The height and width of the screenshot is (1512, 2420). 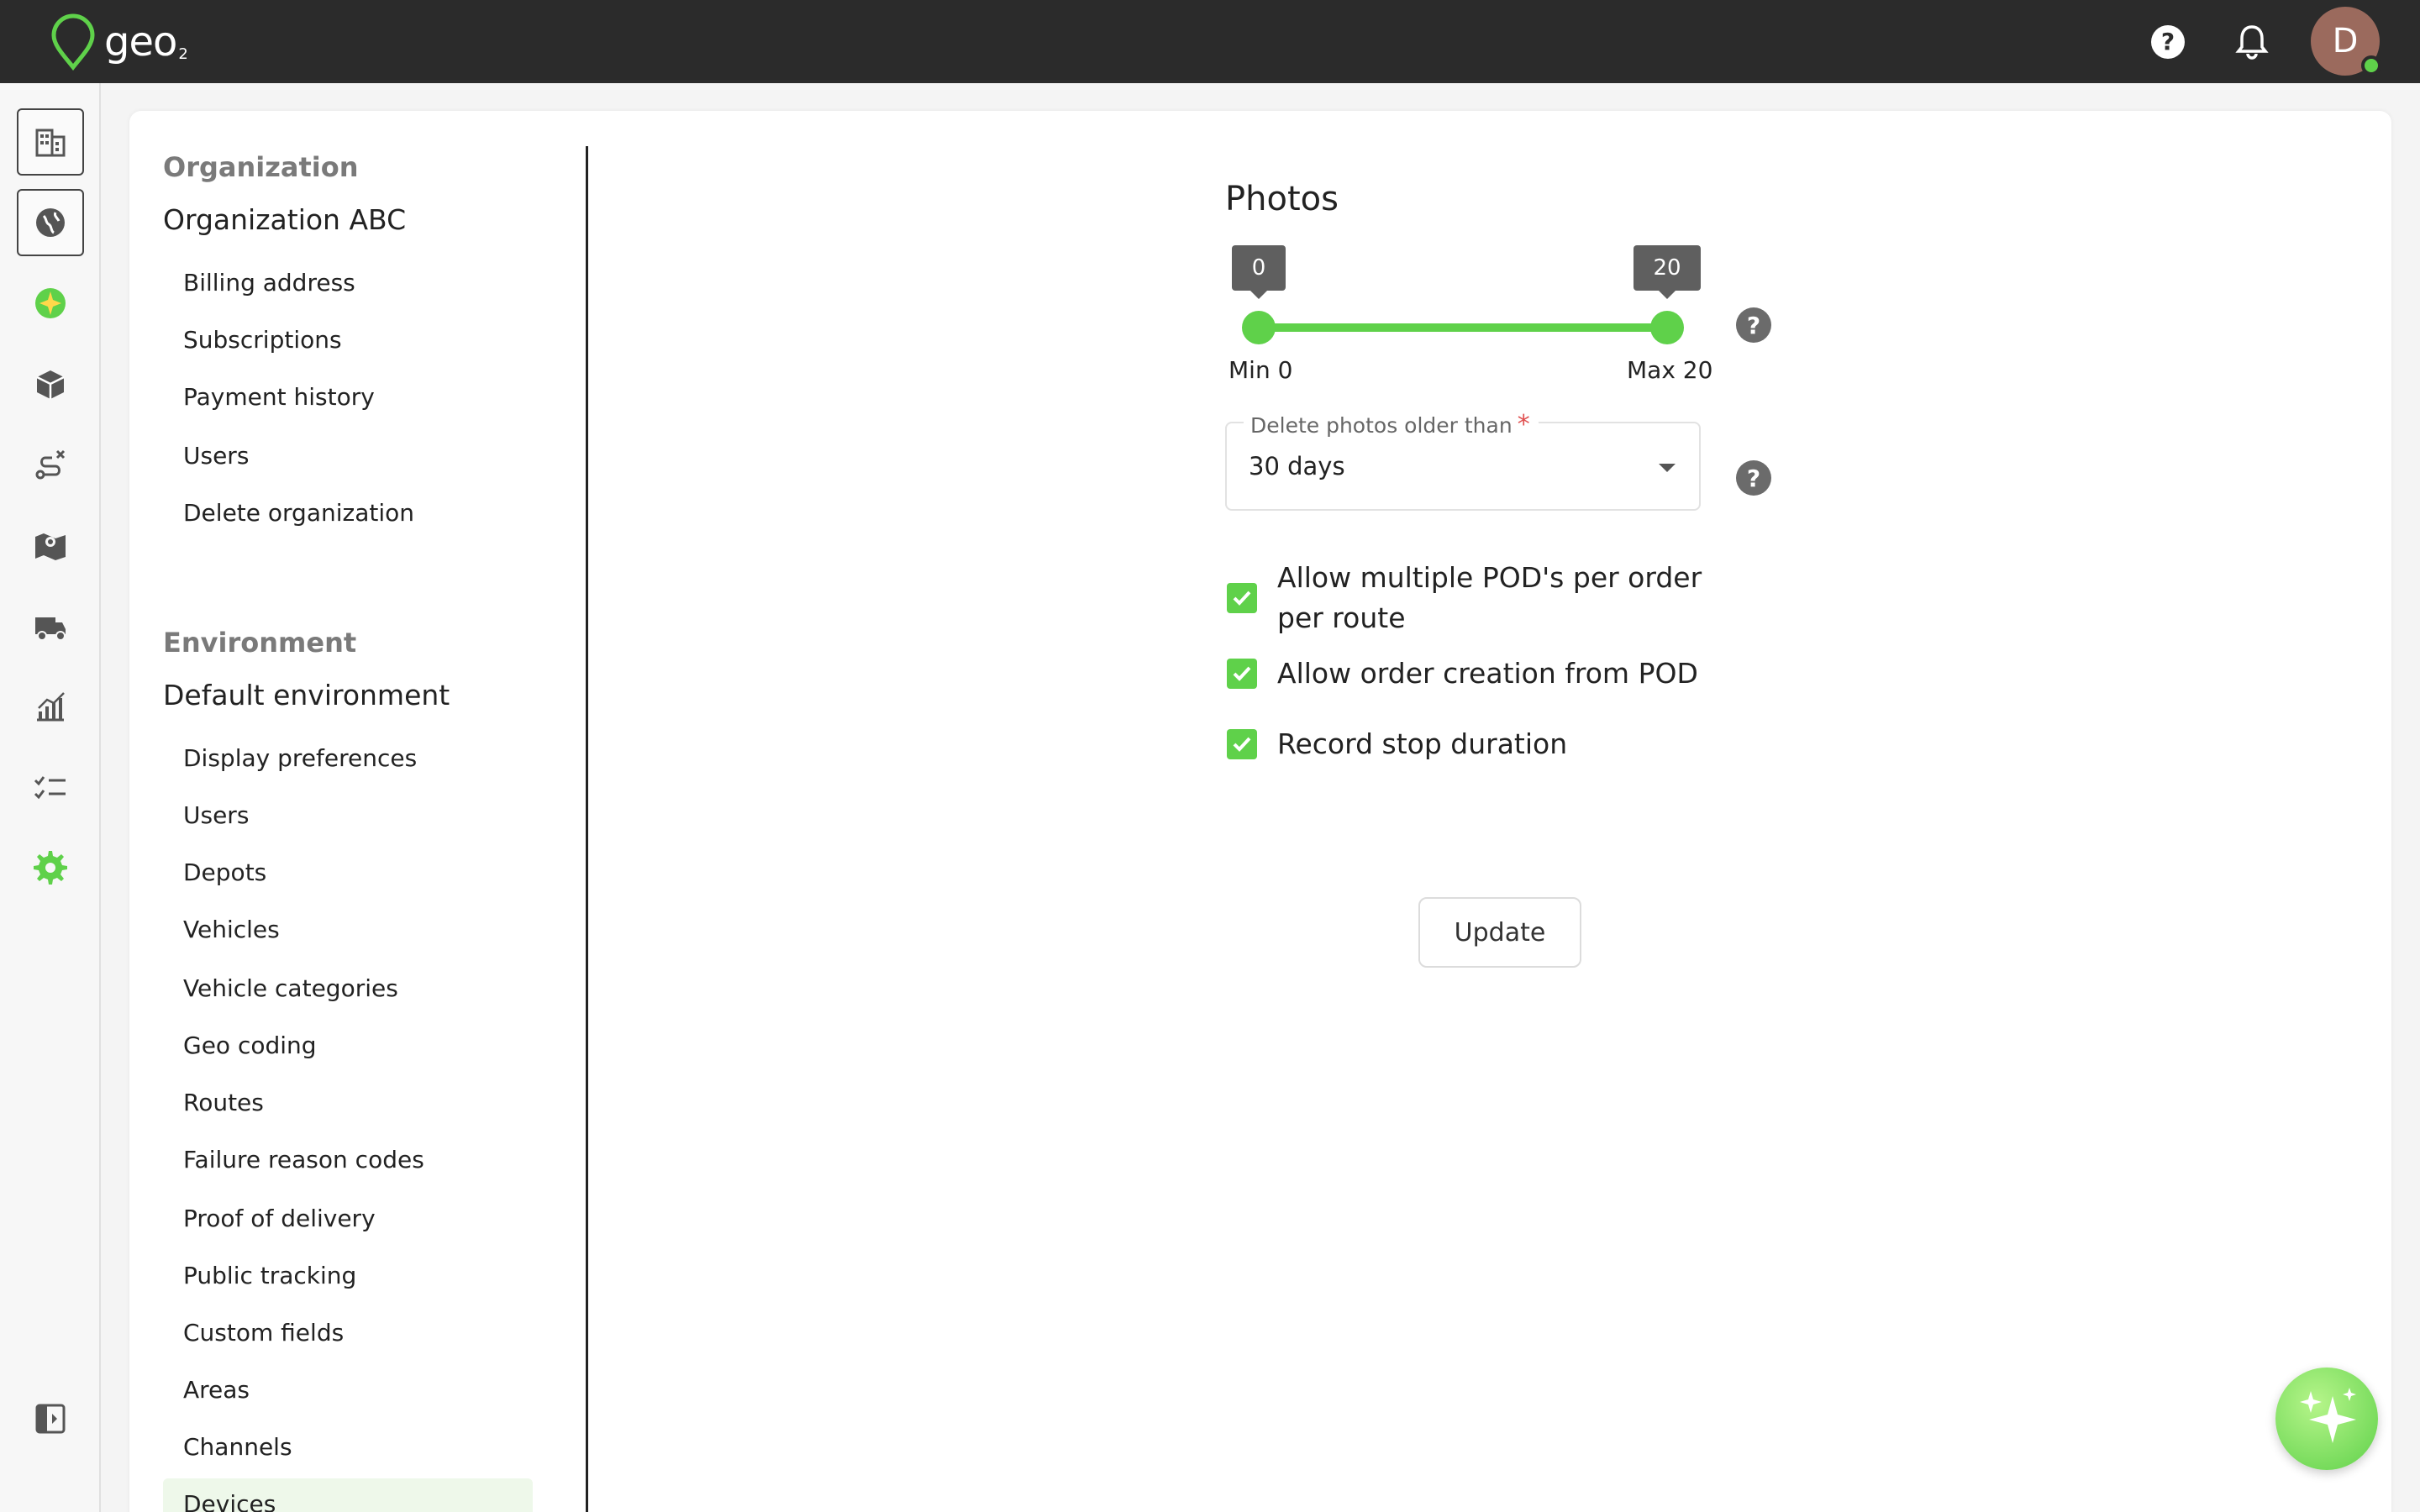 What do you see at coordinates (279, 1218) in the screenshot?
I see `nav-item-proof-of-delivery: Proof of delivery` at bounding box center [279, 1218].